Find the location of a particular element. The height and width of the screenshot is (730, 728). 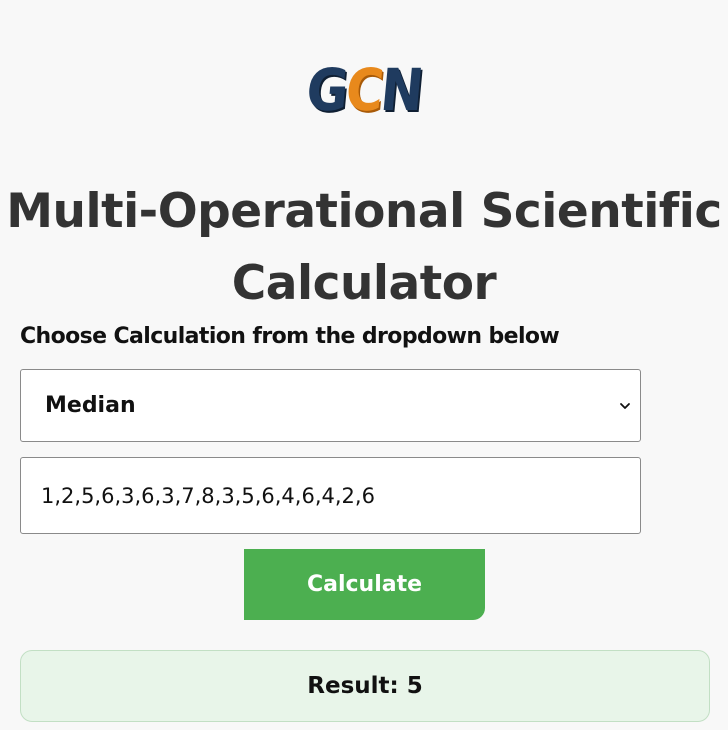

numbers-input is located at coordinates (330, 495).